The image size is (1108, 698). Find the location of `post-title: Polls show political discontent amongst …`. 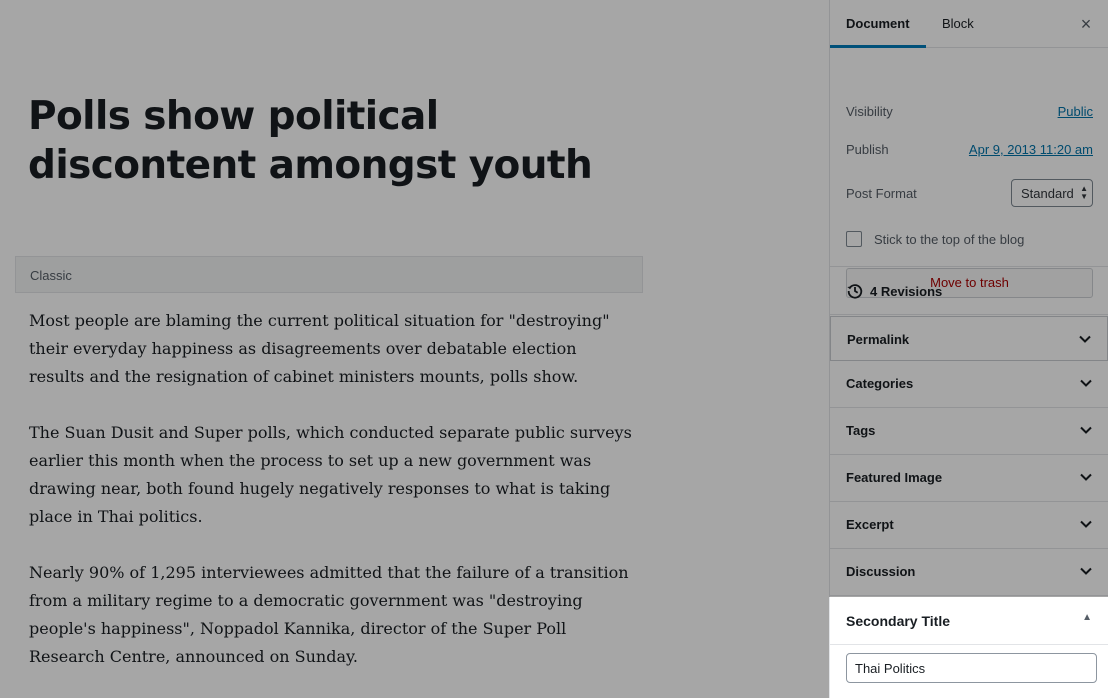

post-title: Polls show political discontent amongst … is located at coordinates (338, 141).